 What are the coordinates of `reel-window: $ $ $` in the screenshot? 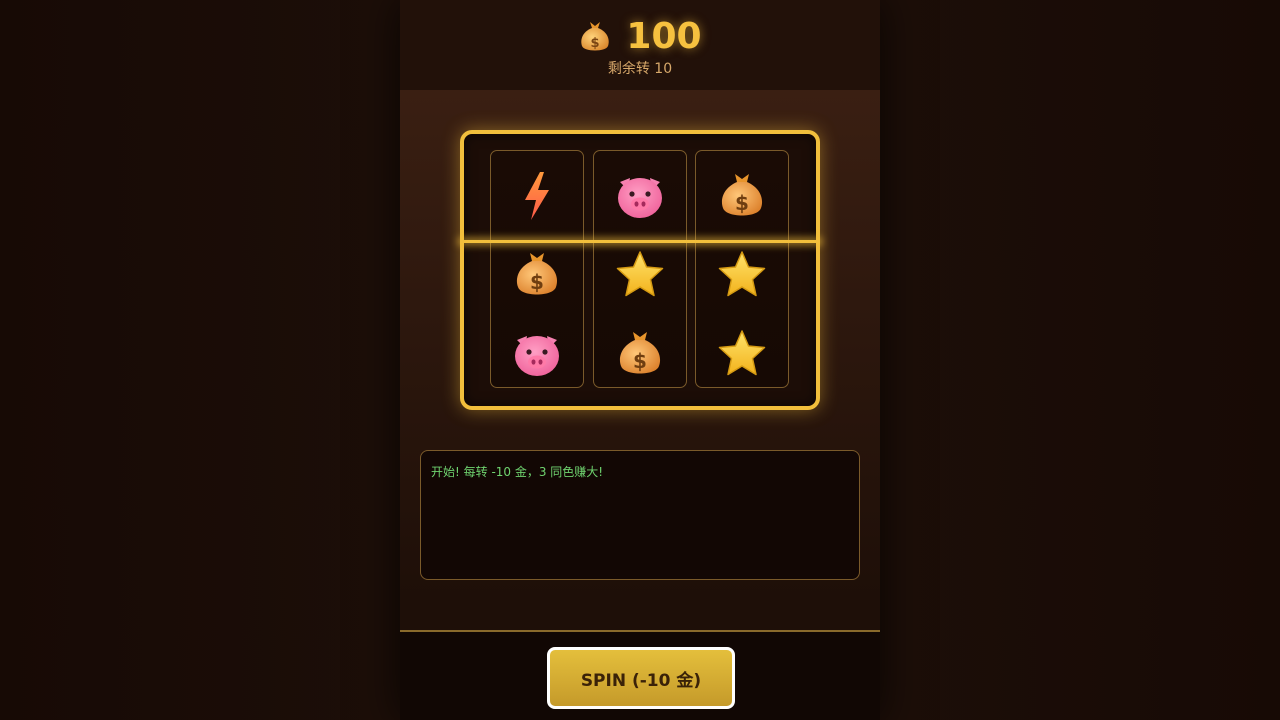 It's located at (640, 270).